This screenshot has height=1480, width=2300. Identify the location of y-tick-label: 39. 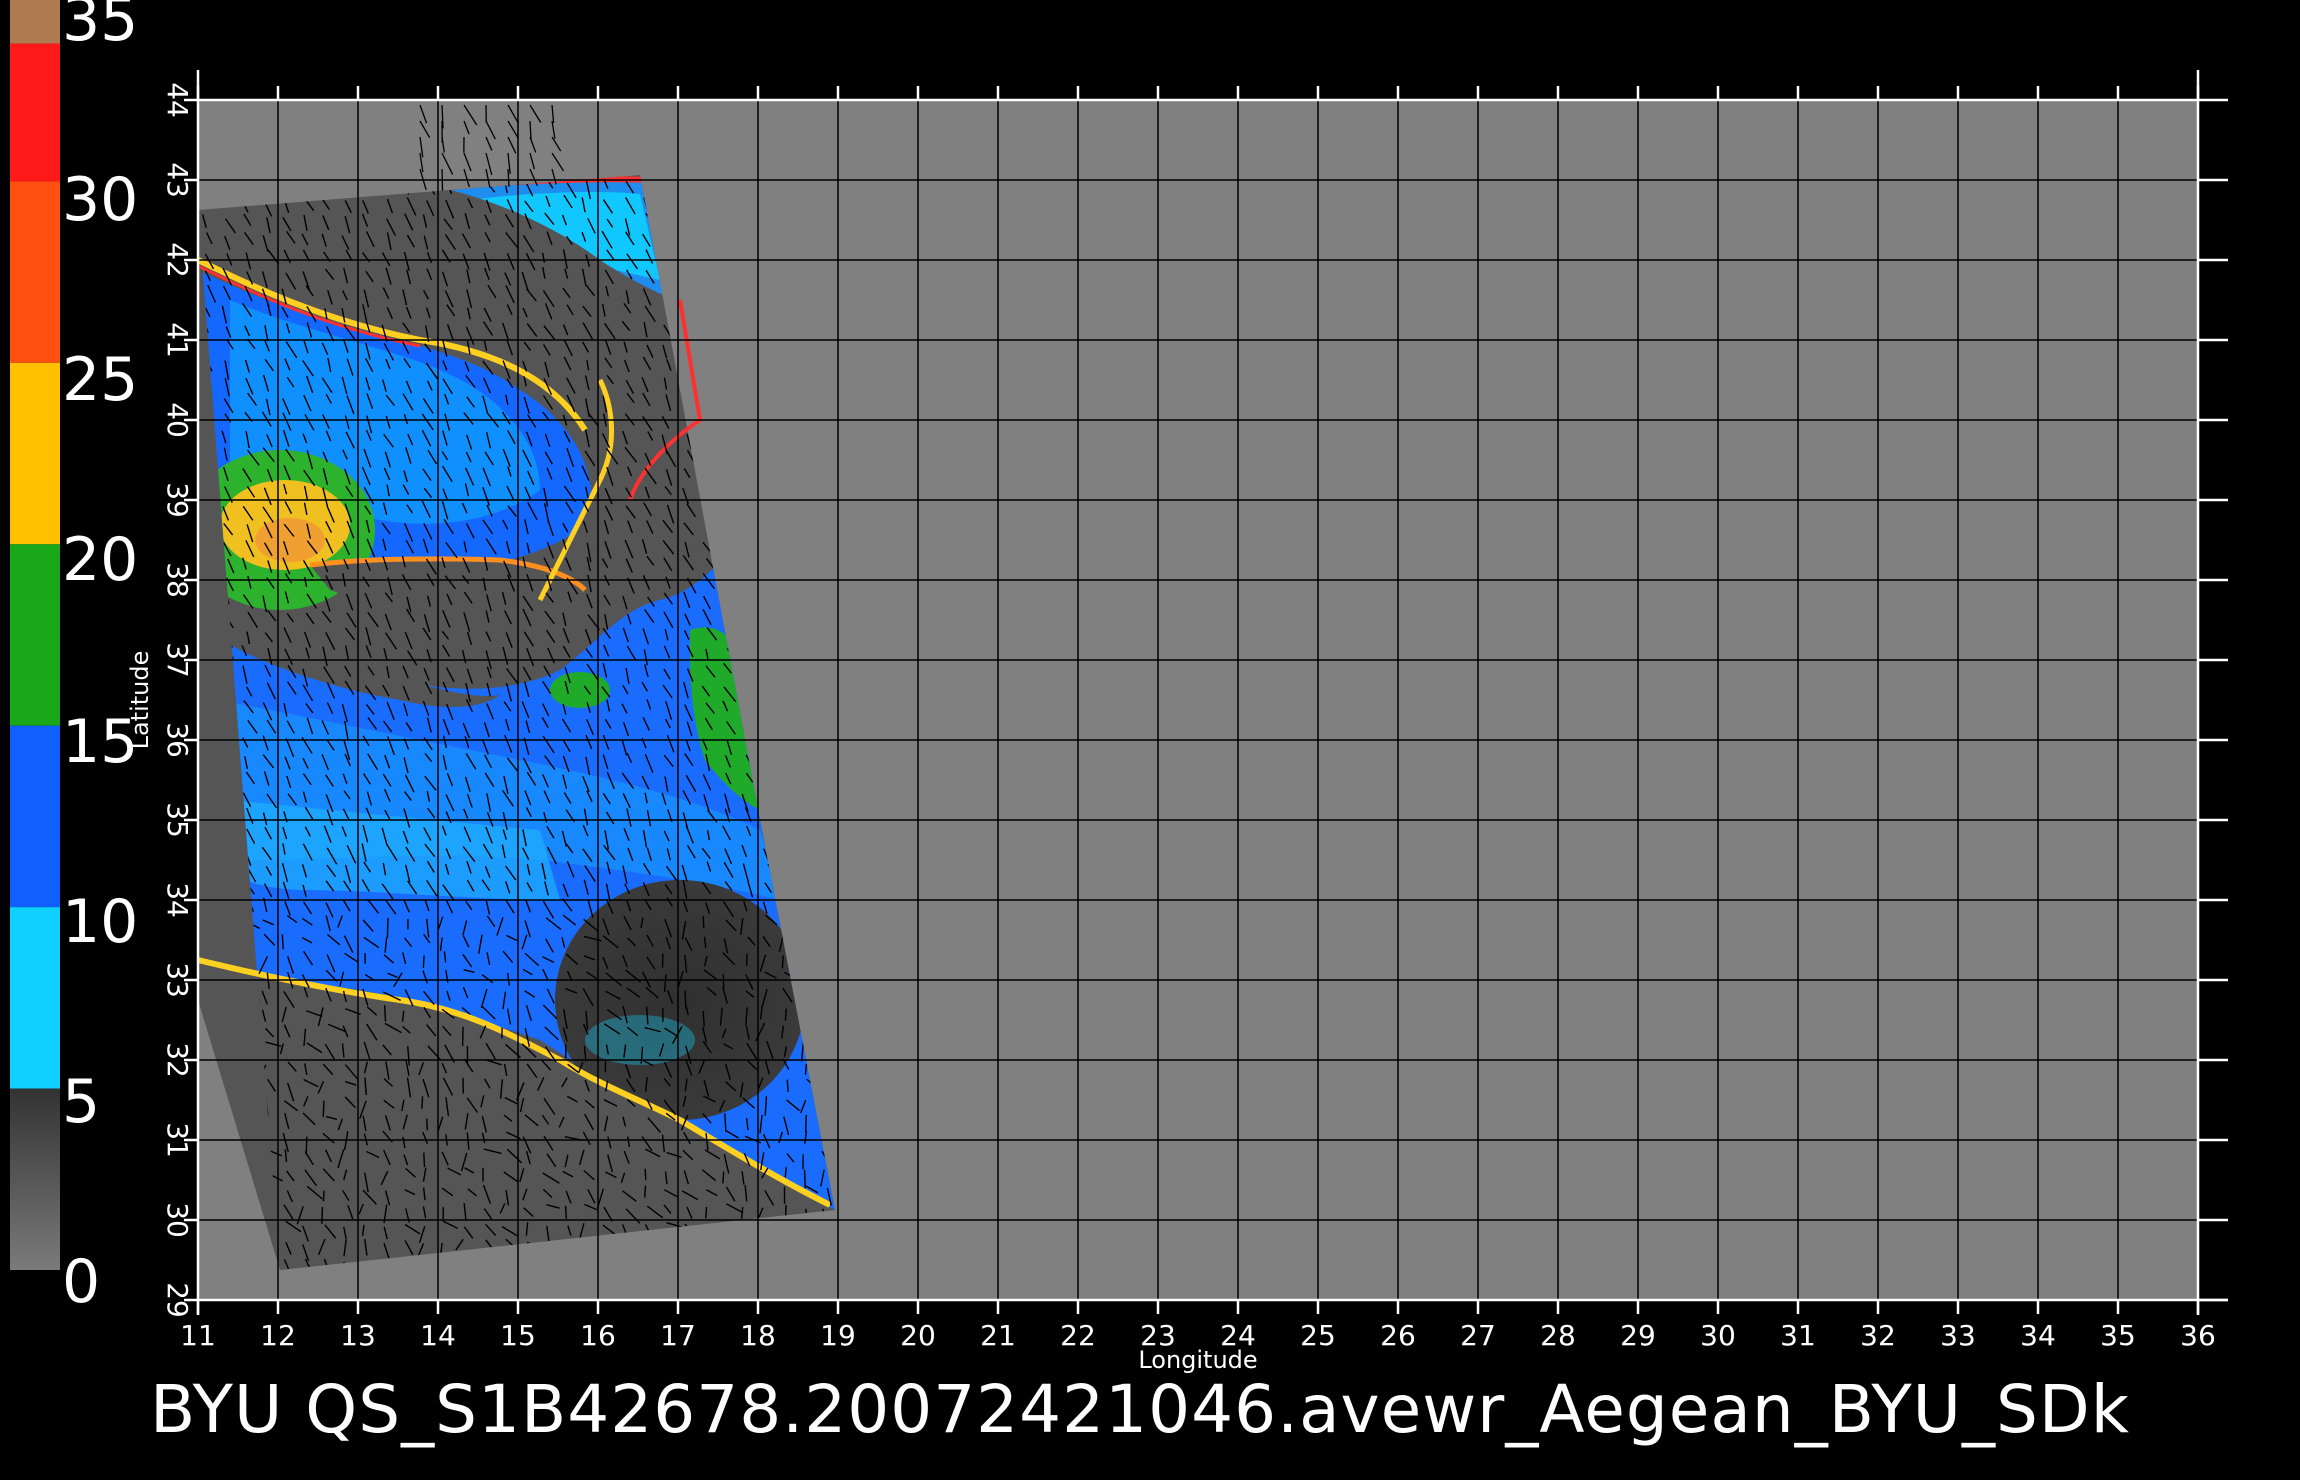
(177, 500).